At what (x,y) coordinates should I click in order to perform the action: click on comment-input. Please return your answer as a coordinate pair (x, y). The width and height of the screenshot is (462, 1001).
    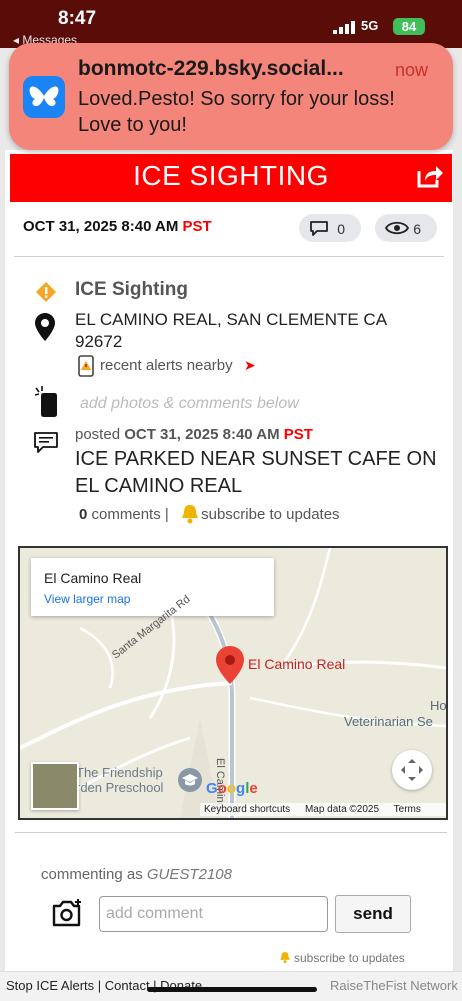
    Looking at the image, I should click on (213, 914).